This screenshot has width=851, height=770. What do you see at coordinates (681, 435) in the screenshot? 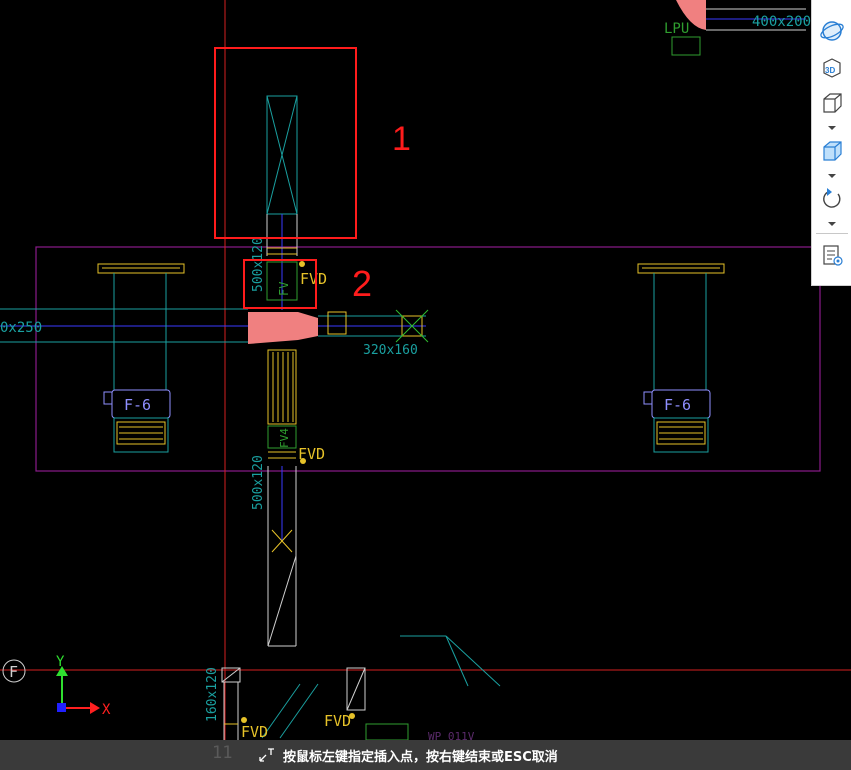
I see `unit-right-frame` at bounding box center [681, 435].